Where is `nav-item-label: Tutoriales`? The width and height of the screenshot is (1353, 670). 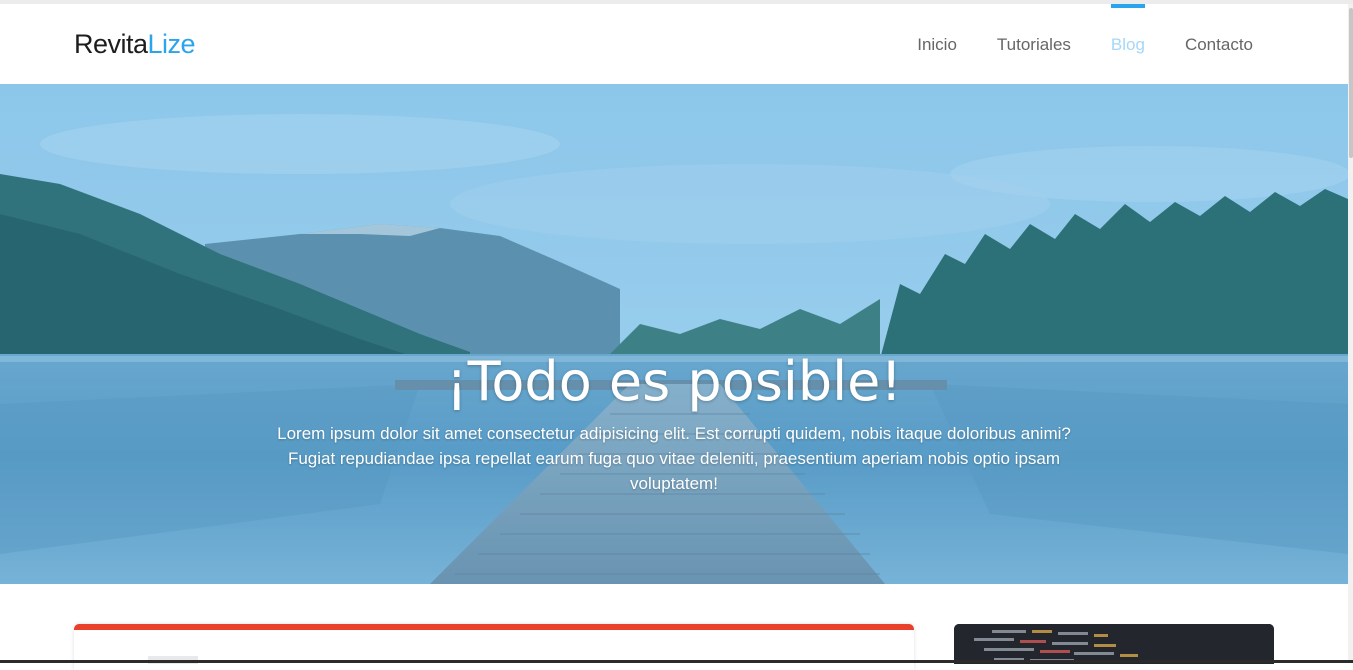
nav-item-label: Tutoriales is located at coordinates (1033, 44).